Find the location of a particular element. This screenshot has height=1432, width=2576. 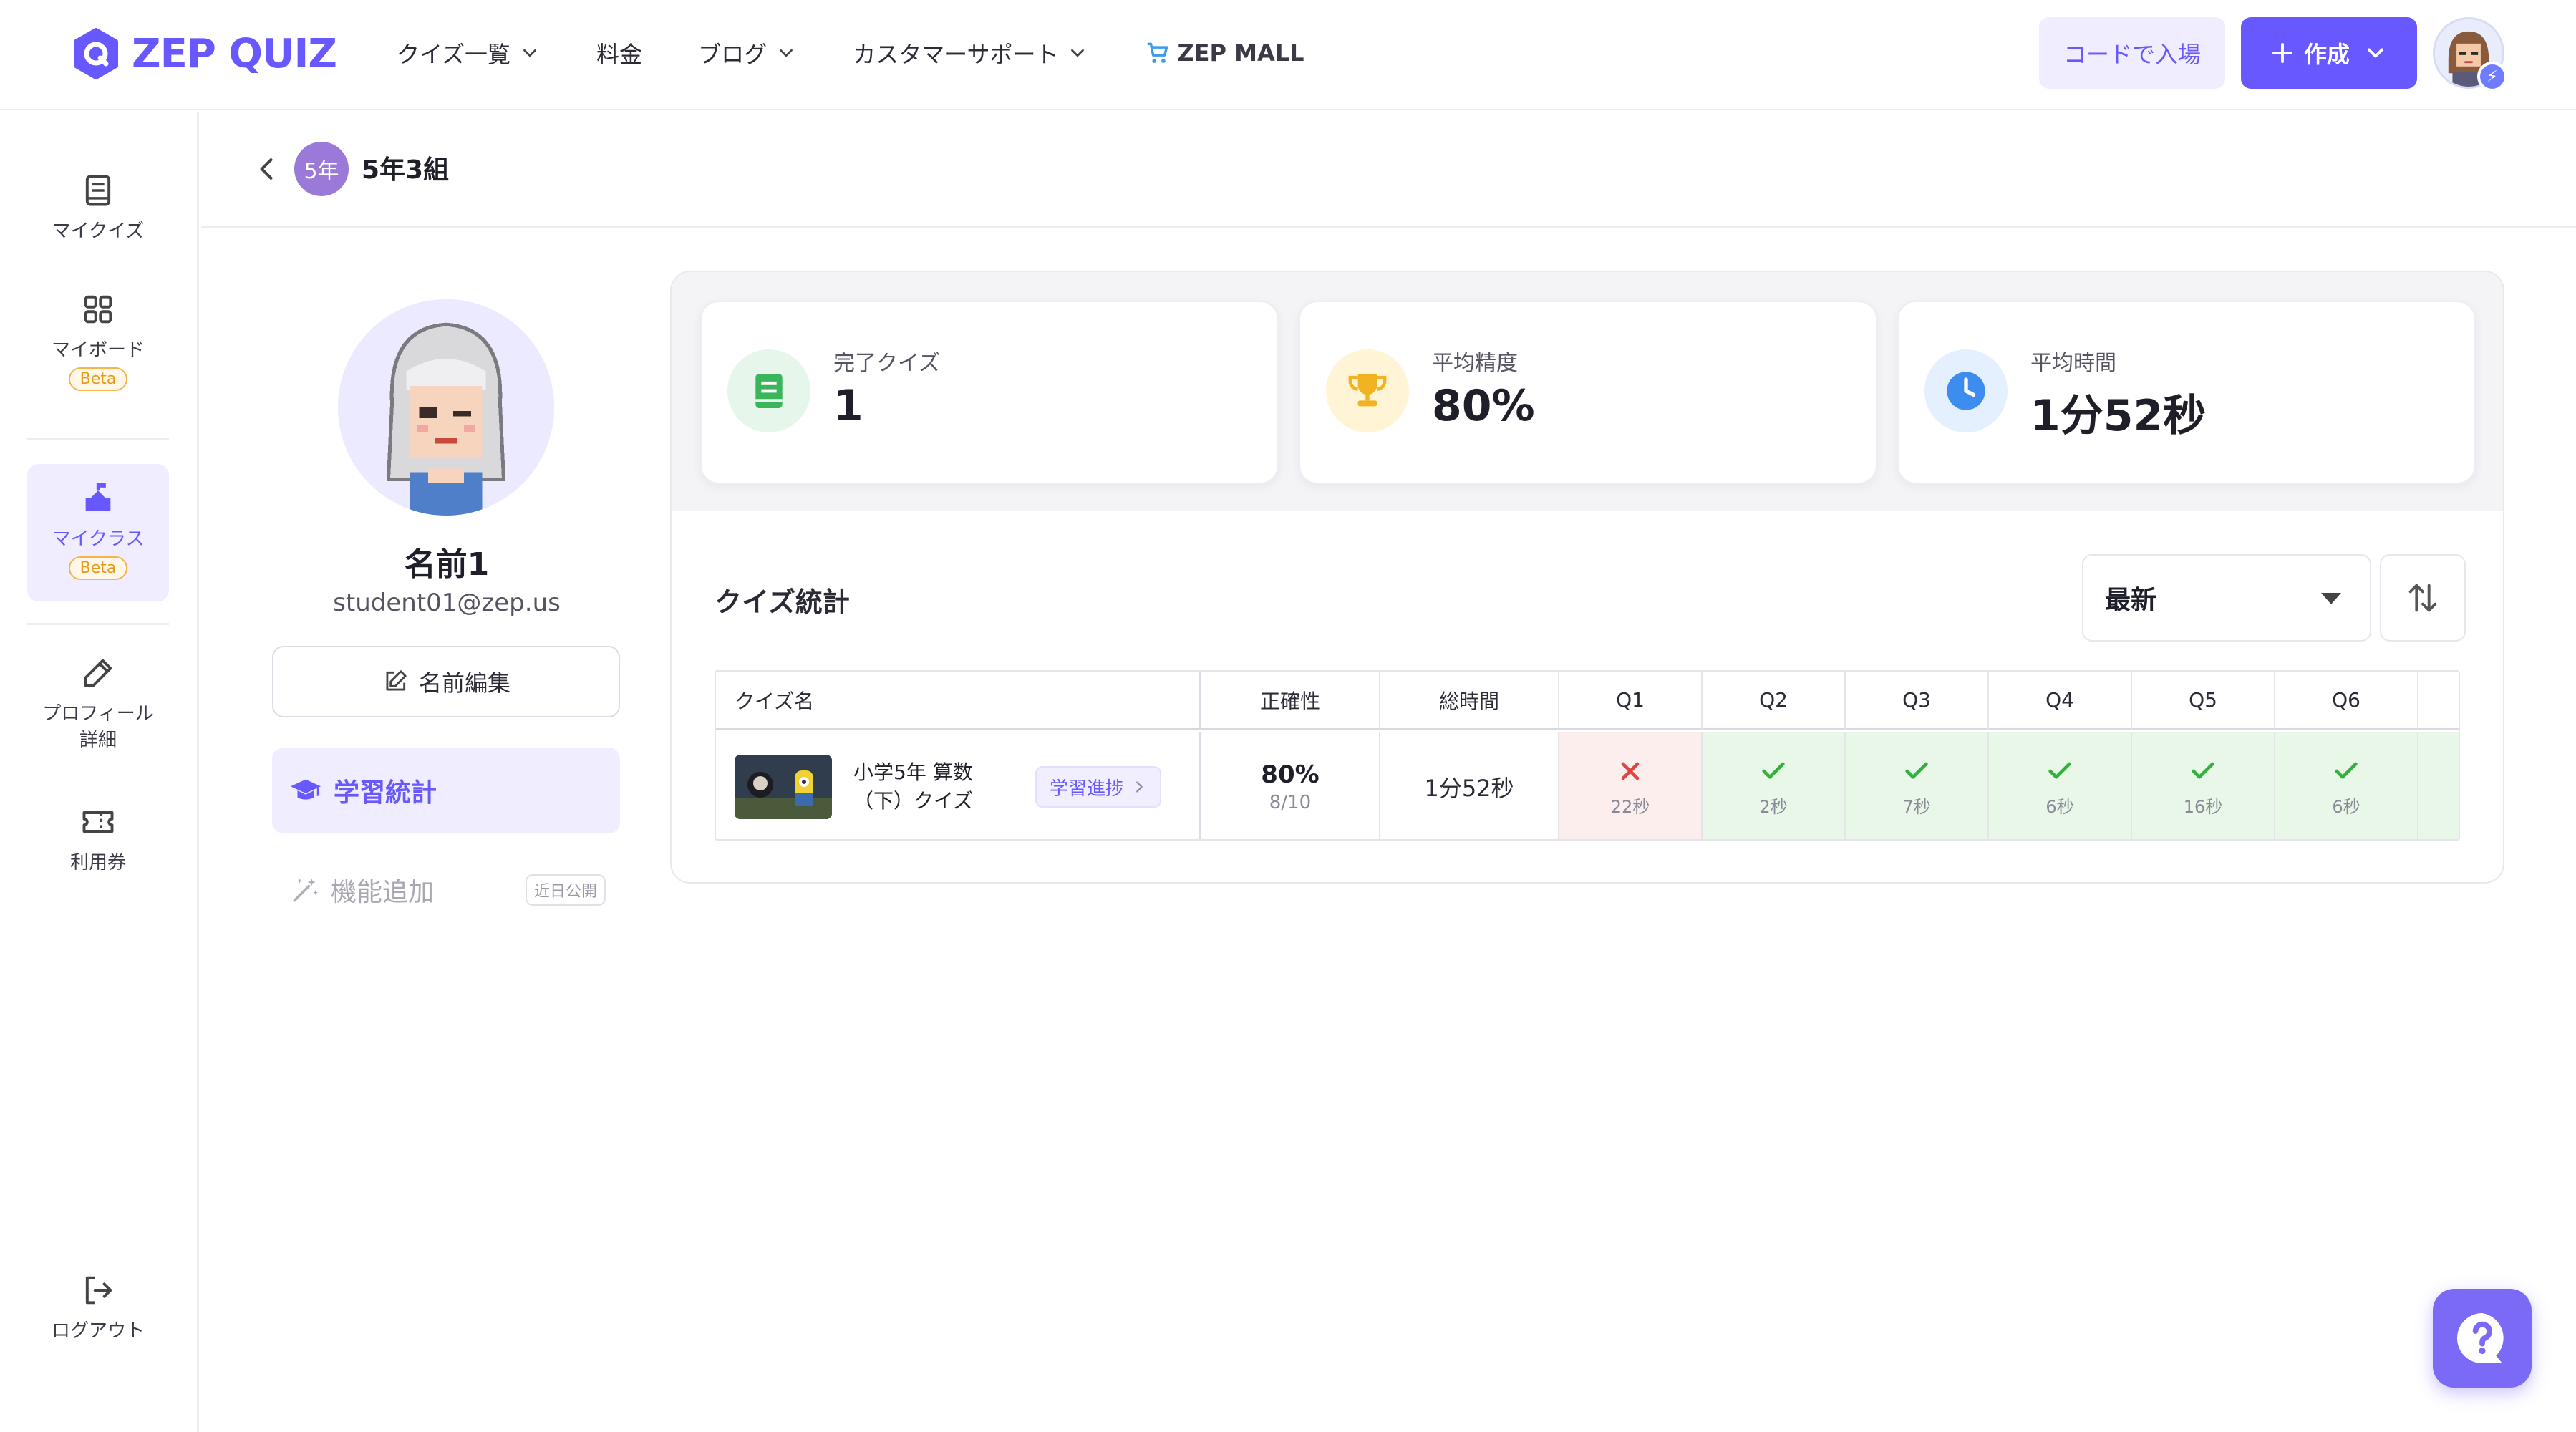

col-quiz-name: クイズ名 is located at coordinates (959, 701).